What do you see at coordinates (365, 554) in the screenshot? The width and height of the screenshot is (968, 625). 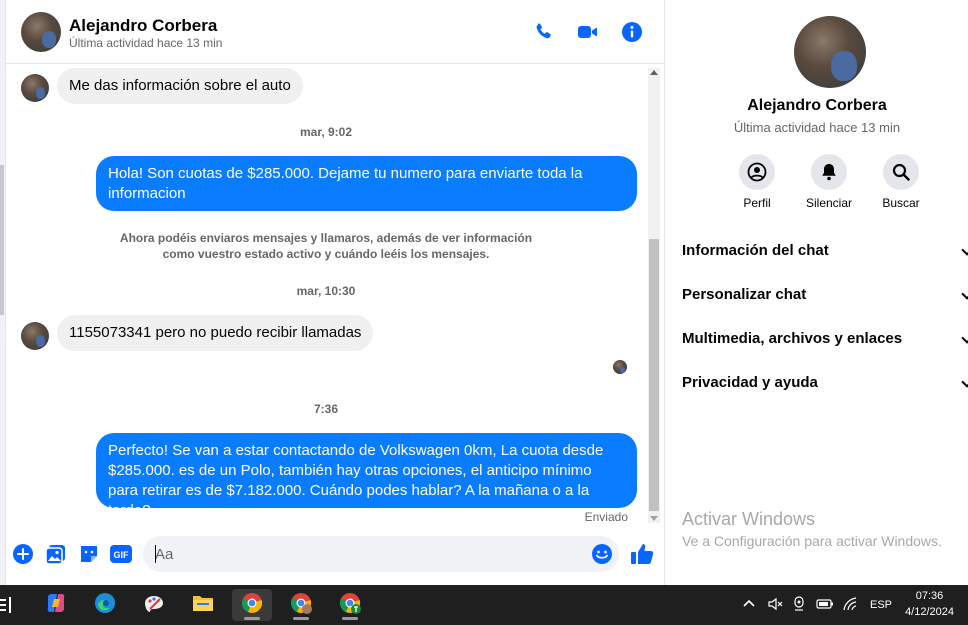 I see `message-input` at bounding box center [365, 554].